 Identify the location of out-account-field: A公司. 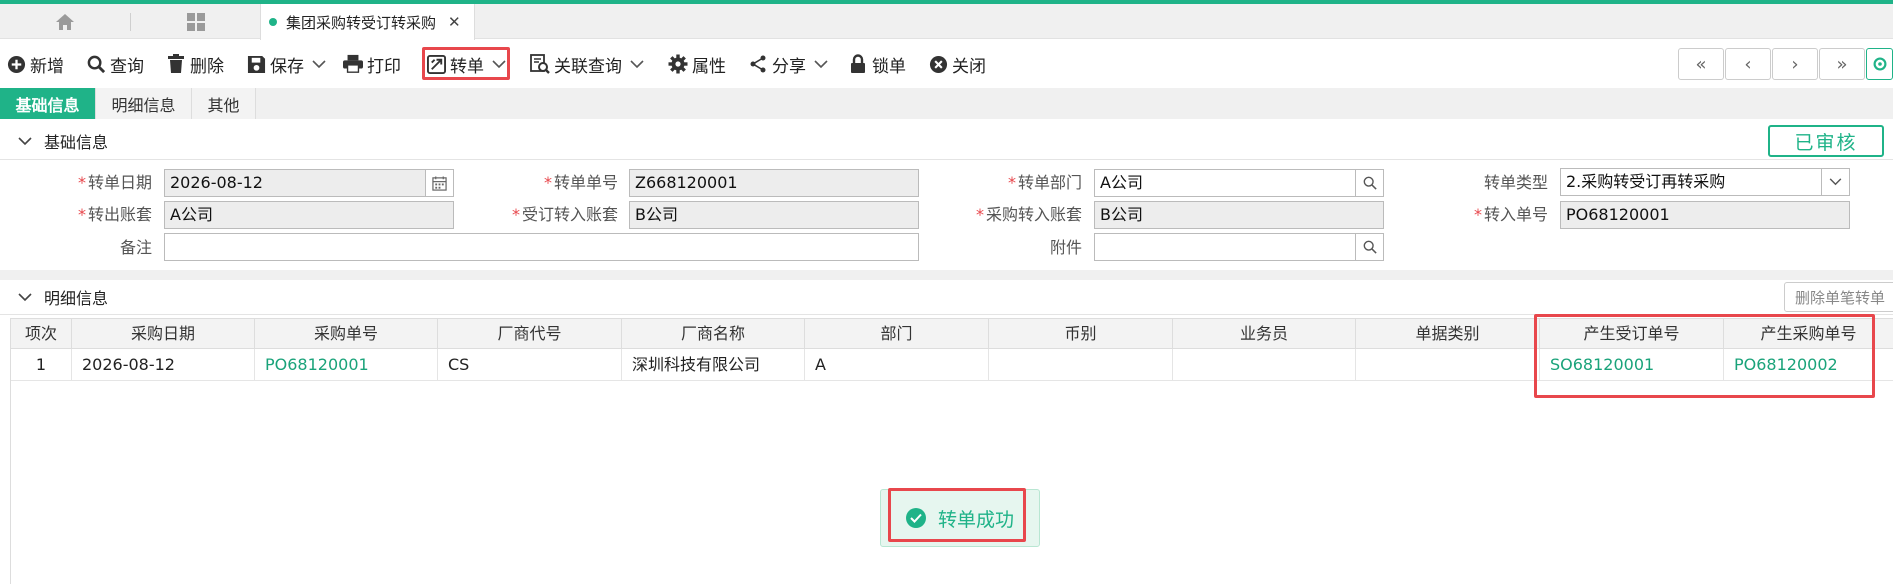
(309, 215).